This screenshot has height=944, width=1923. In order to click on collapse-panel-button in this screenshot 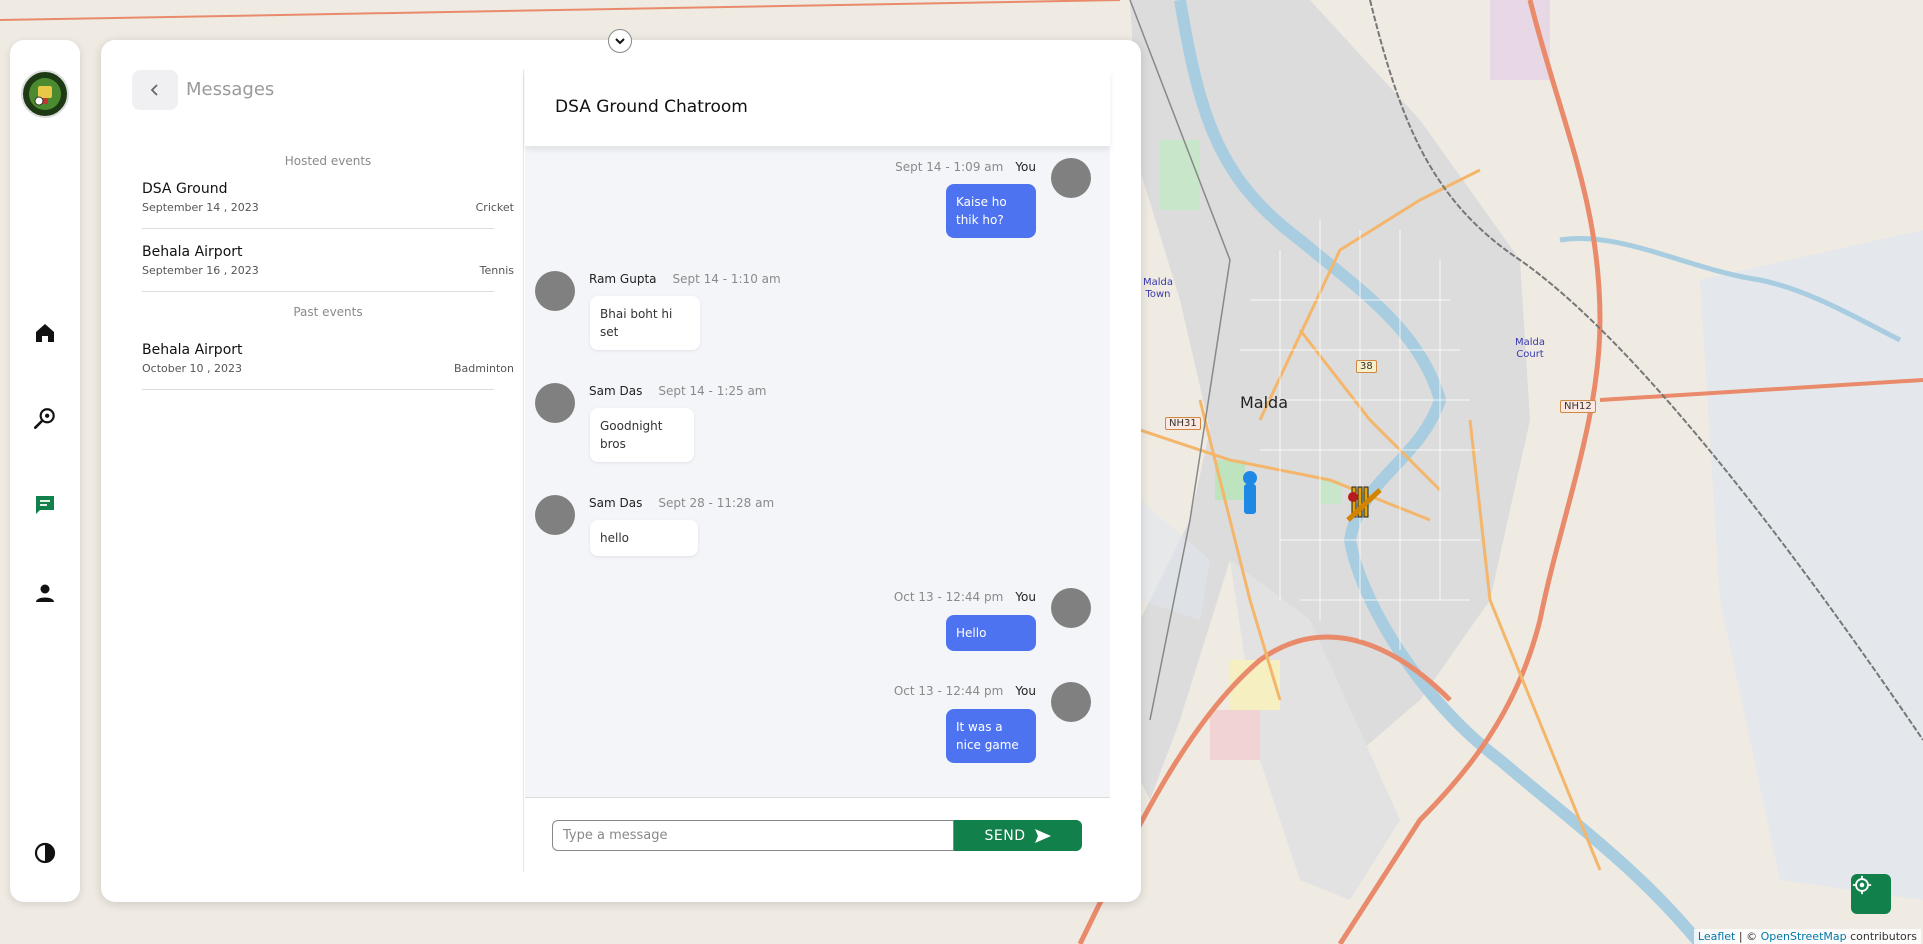, I will do `click(620, 41)`.